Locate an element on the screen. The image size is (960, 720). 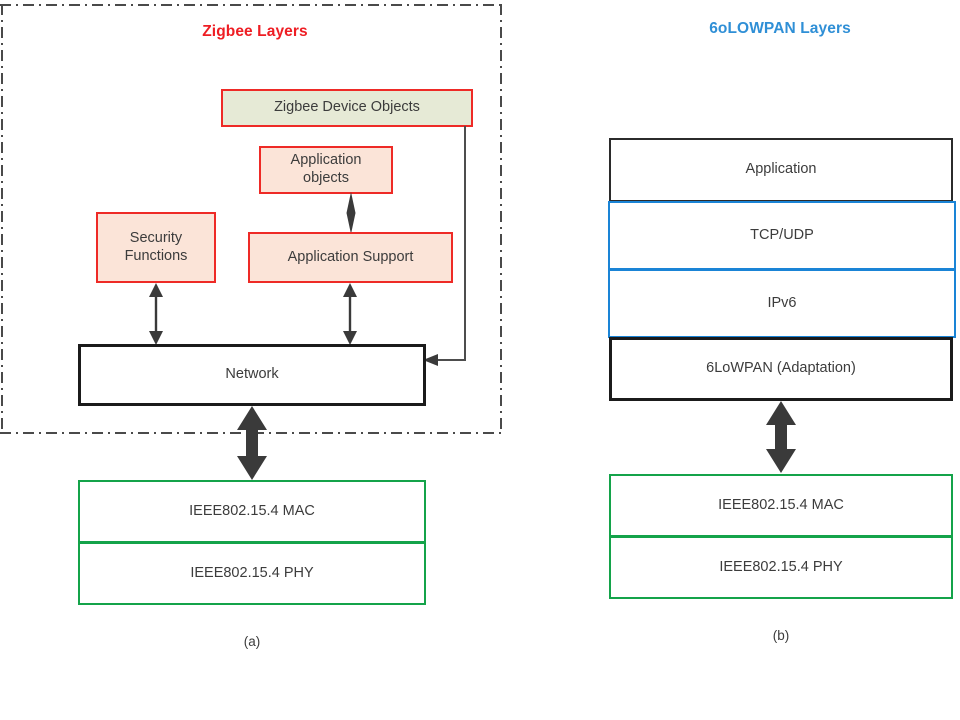
box-label: 6LoWPAN (Adaptation) is located at coordinates (781, 368).